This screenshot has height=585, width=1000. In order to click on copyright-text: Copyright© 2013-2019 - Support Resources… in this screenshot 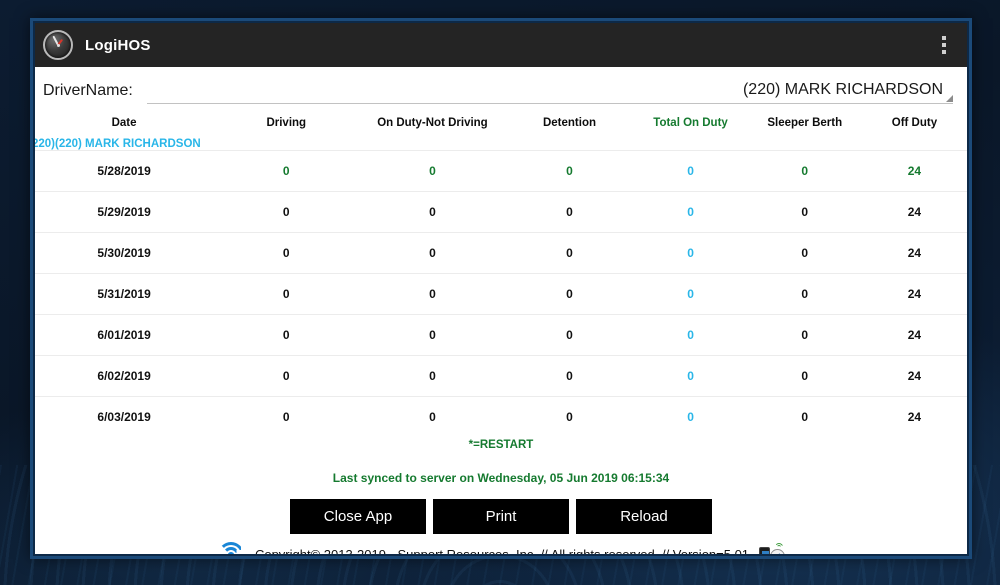, I will do `click(502, 550)`.